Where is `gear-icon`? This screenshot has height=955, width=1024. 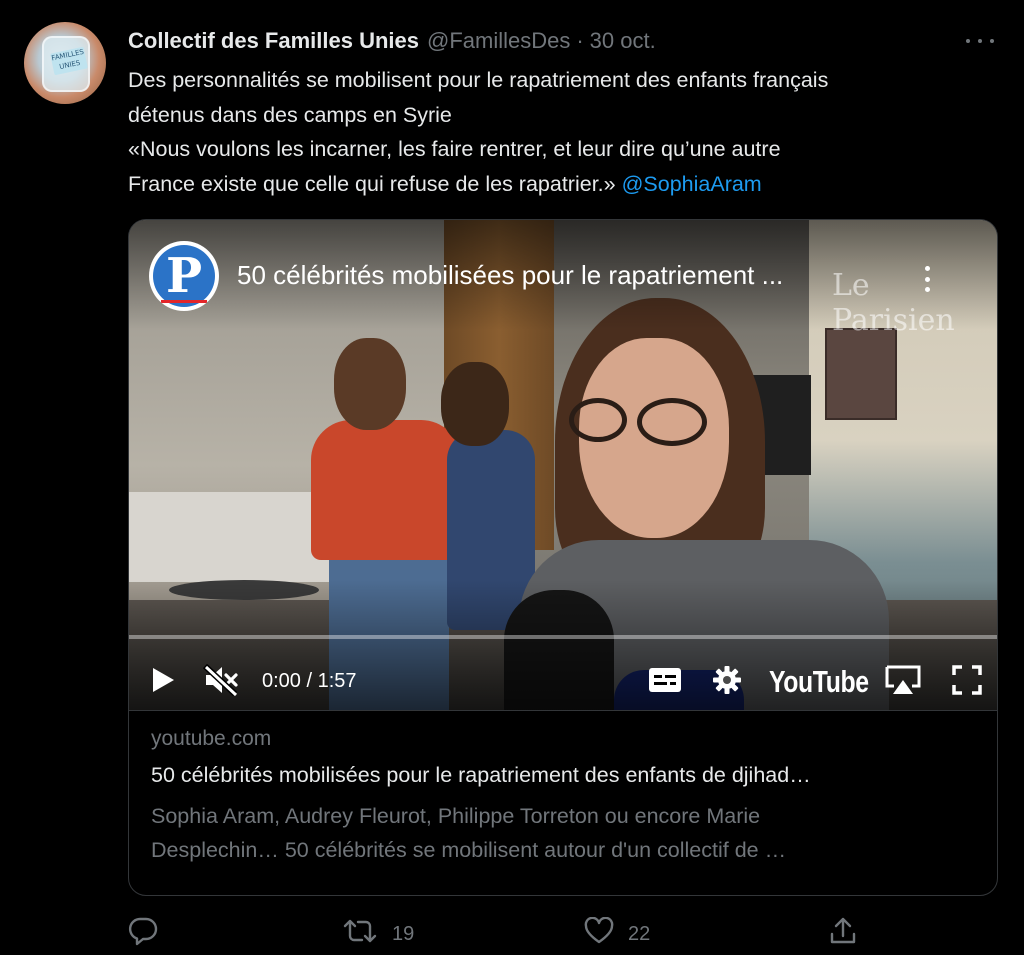
gear-icon is located at coordinates (727, 680).